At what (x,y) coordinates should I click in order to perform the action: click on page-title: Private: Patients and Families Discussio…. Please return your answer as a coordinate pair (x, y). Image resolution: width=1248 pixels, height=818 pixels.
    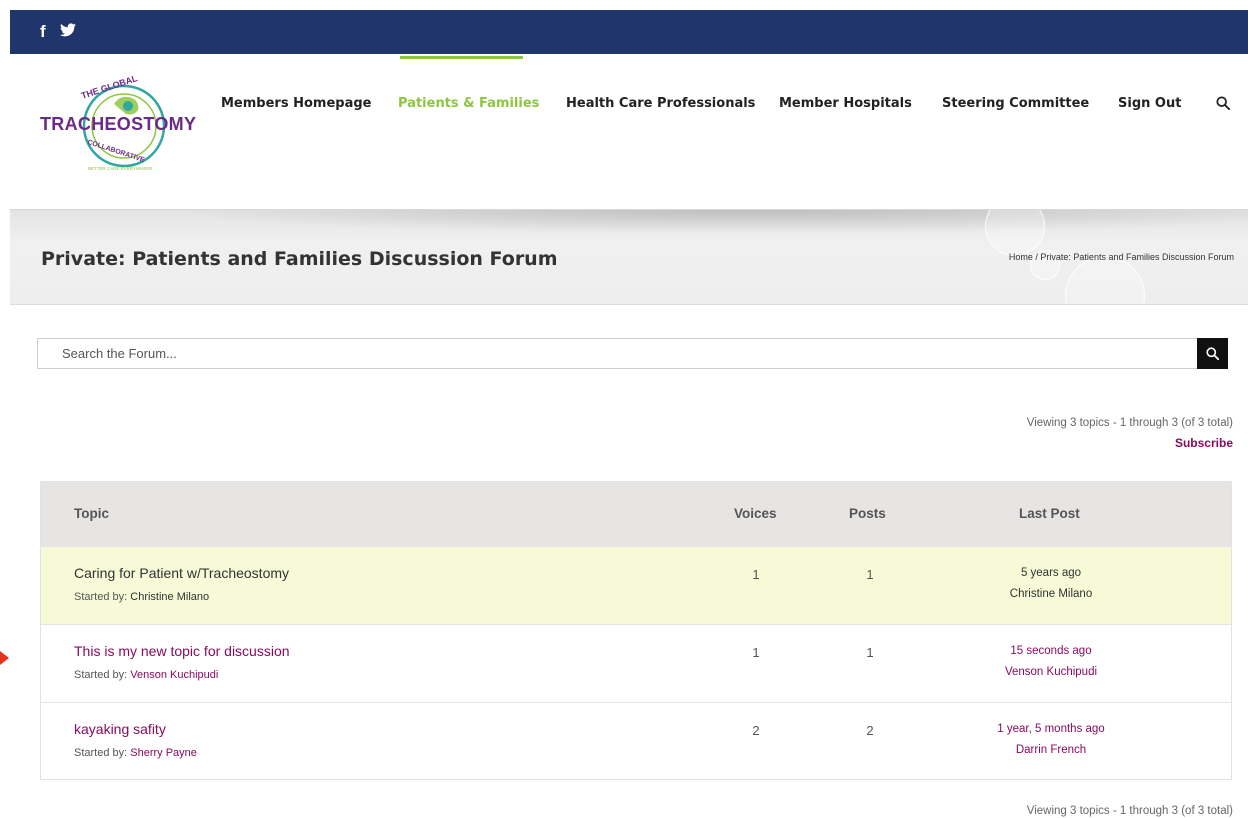
    Looking at the image, I should click on (299, 259).